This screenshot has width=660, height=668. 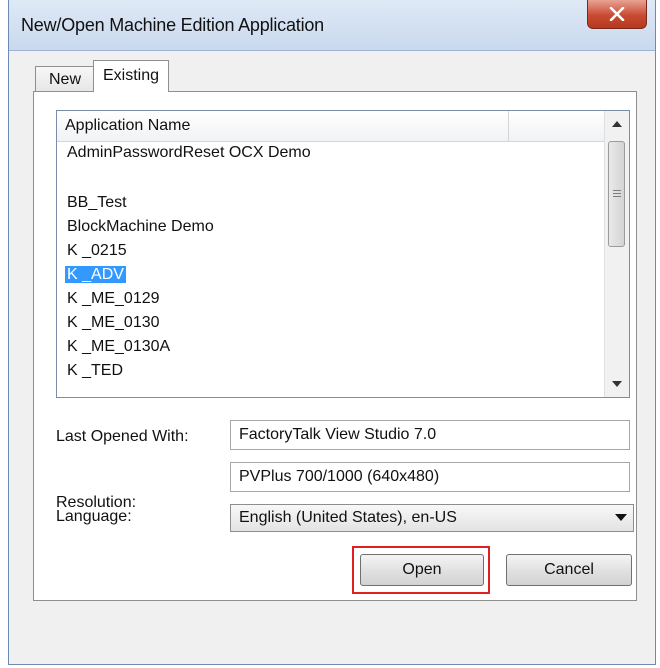 What do you see at coordinates (331, 299) in the screenshot?
I see `list-item: K _ME_0129` at bounding box center [331, 299].